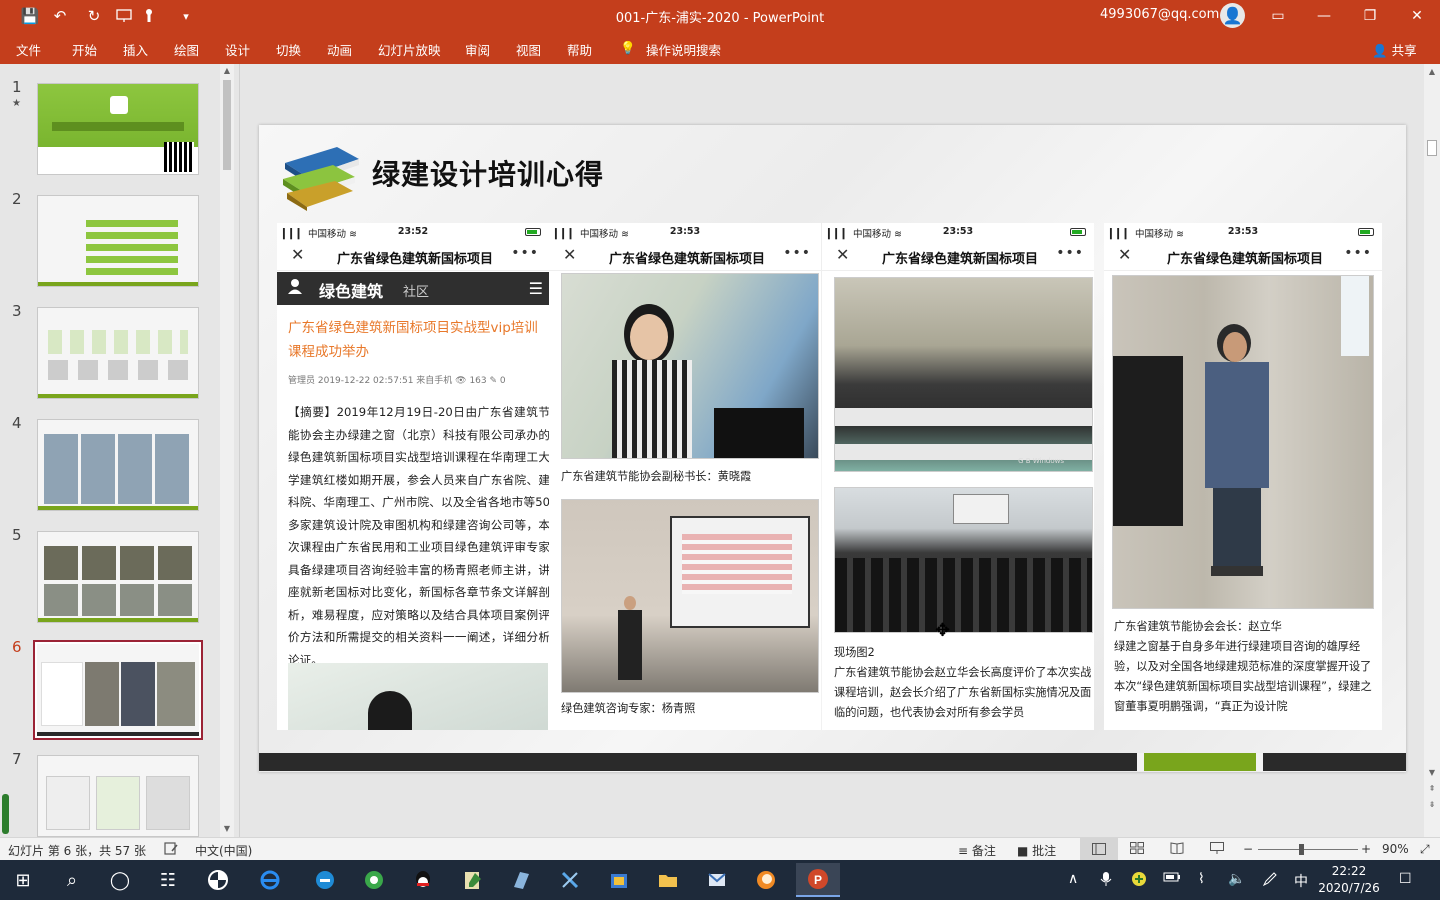 The width and height of the screenshot is (1440, 900). Describe the element at coordinates (1278, 16) in the screenshot. I see `ribbon-display-options-icon: ▭` at that location.